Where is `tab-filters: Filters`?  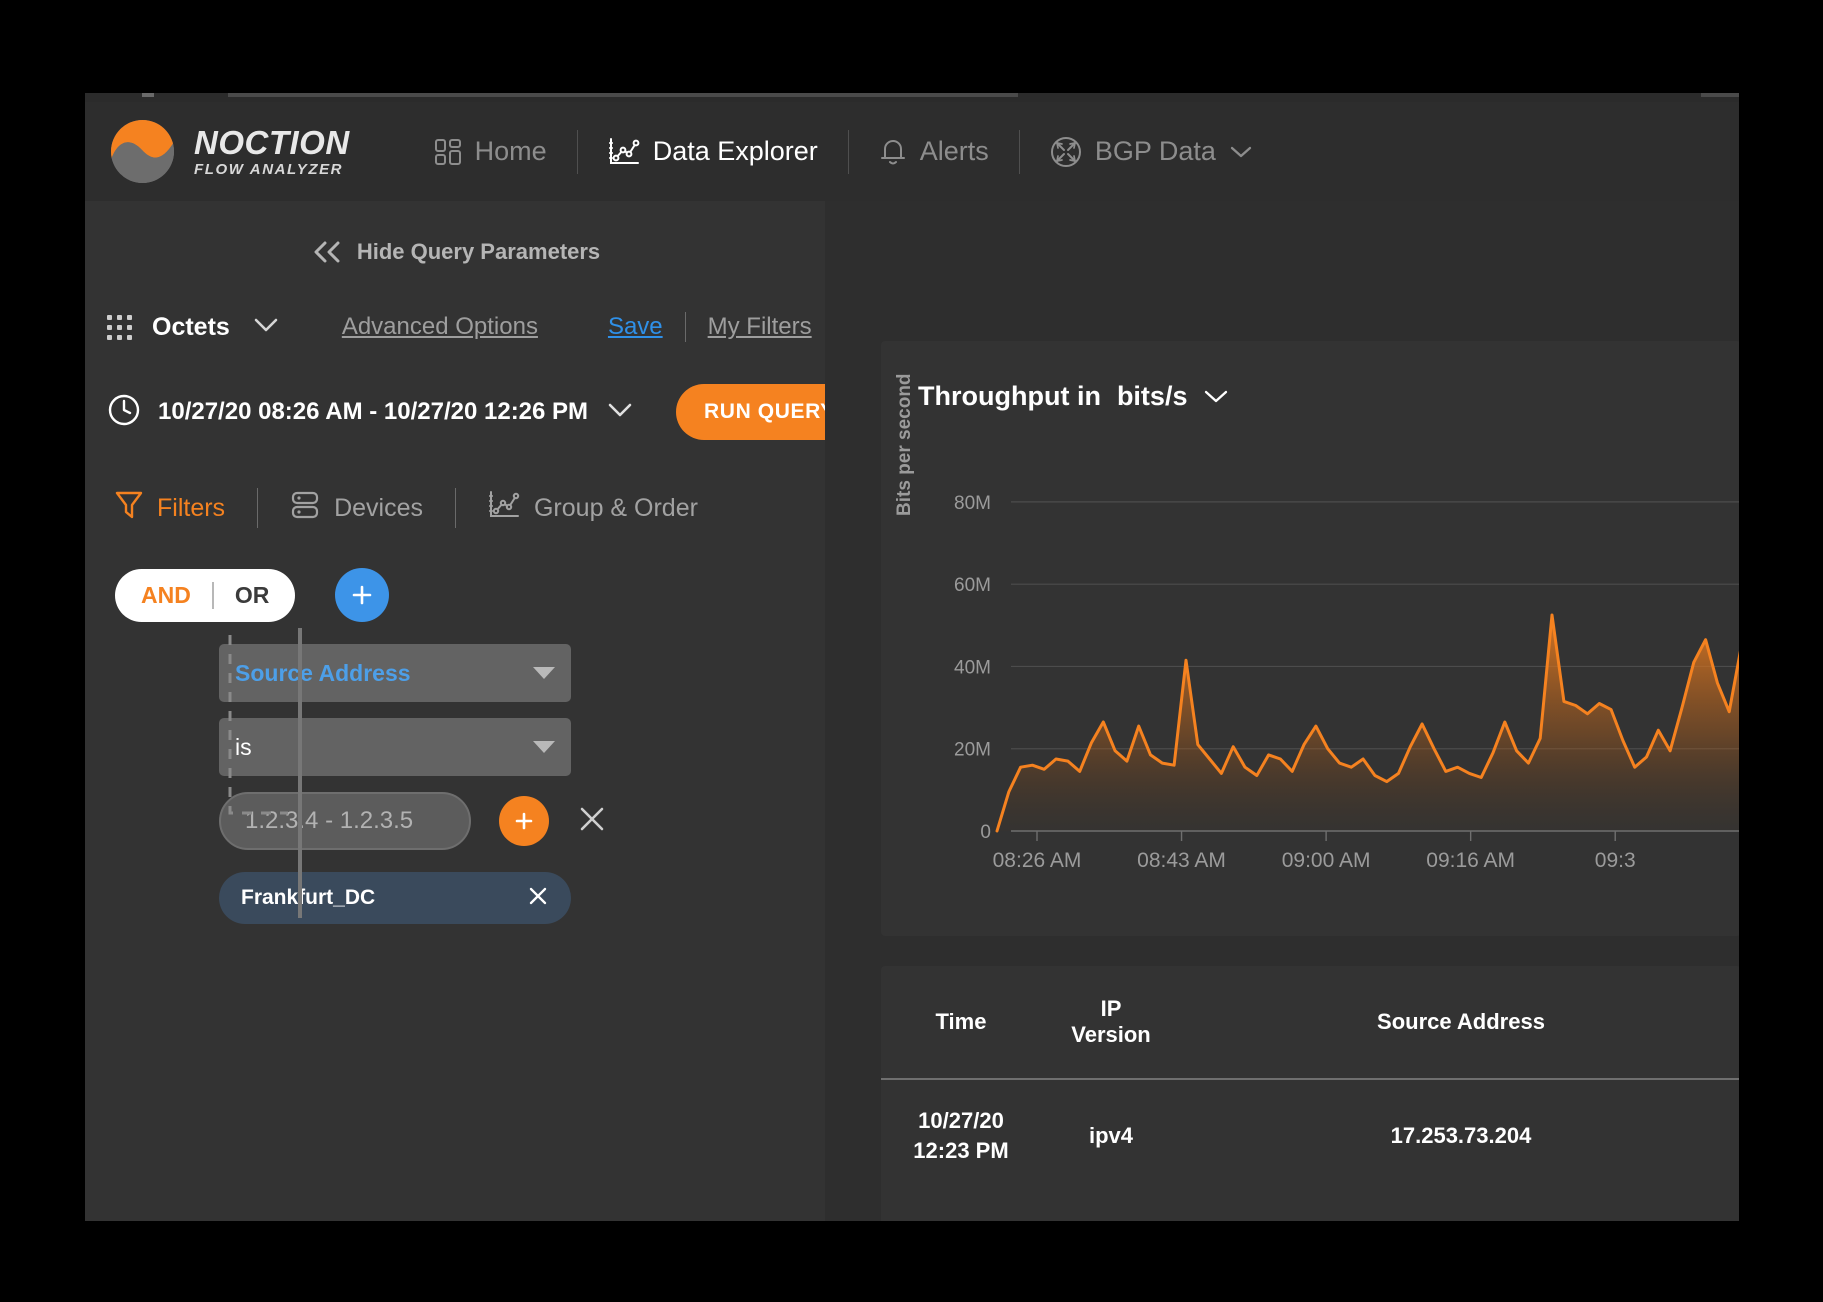 tab-filters: Filters is located at coordinates (170, 508).